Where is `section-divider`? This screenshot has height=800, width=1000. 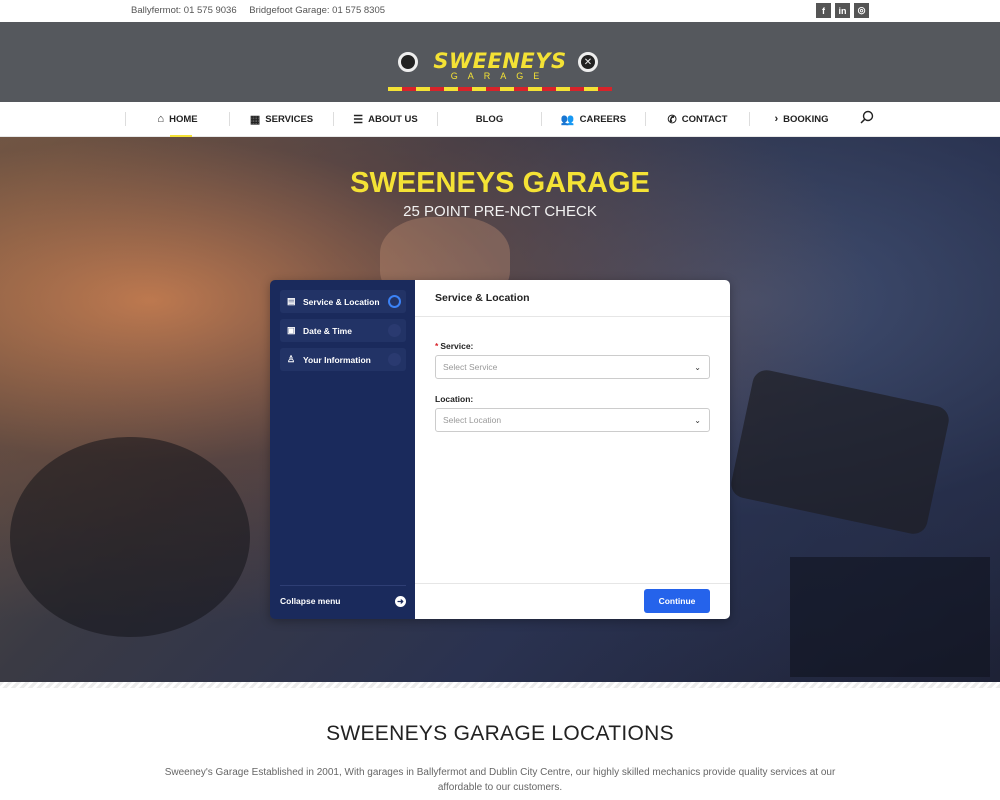 section-divider is located at coordinates (500, 685).